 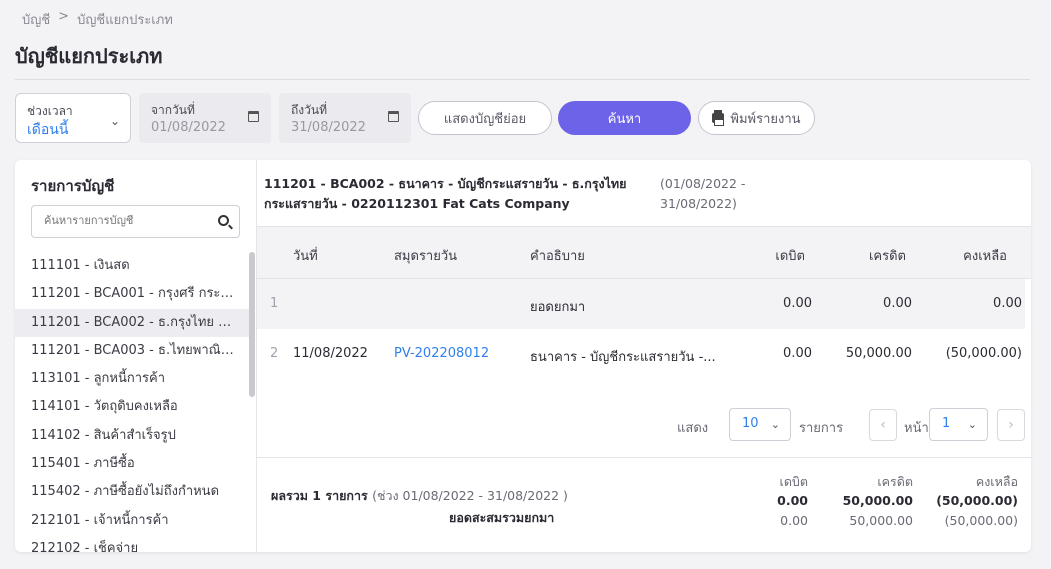 I want to click on sidebar-scrollbar, so click(x=252, y=324).